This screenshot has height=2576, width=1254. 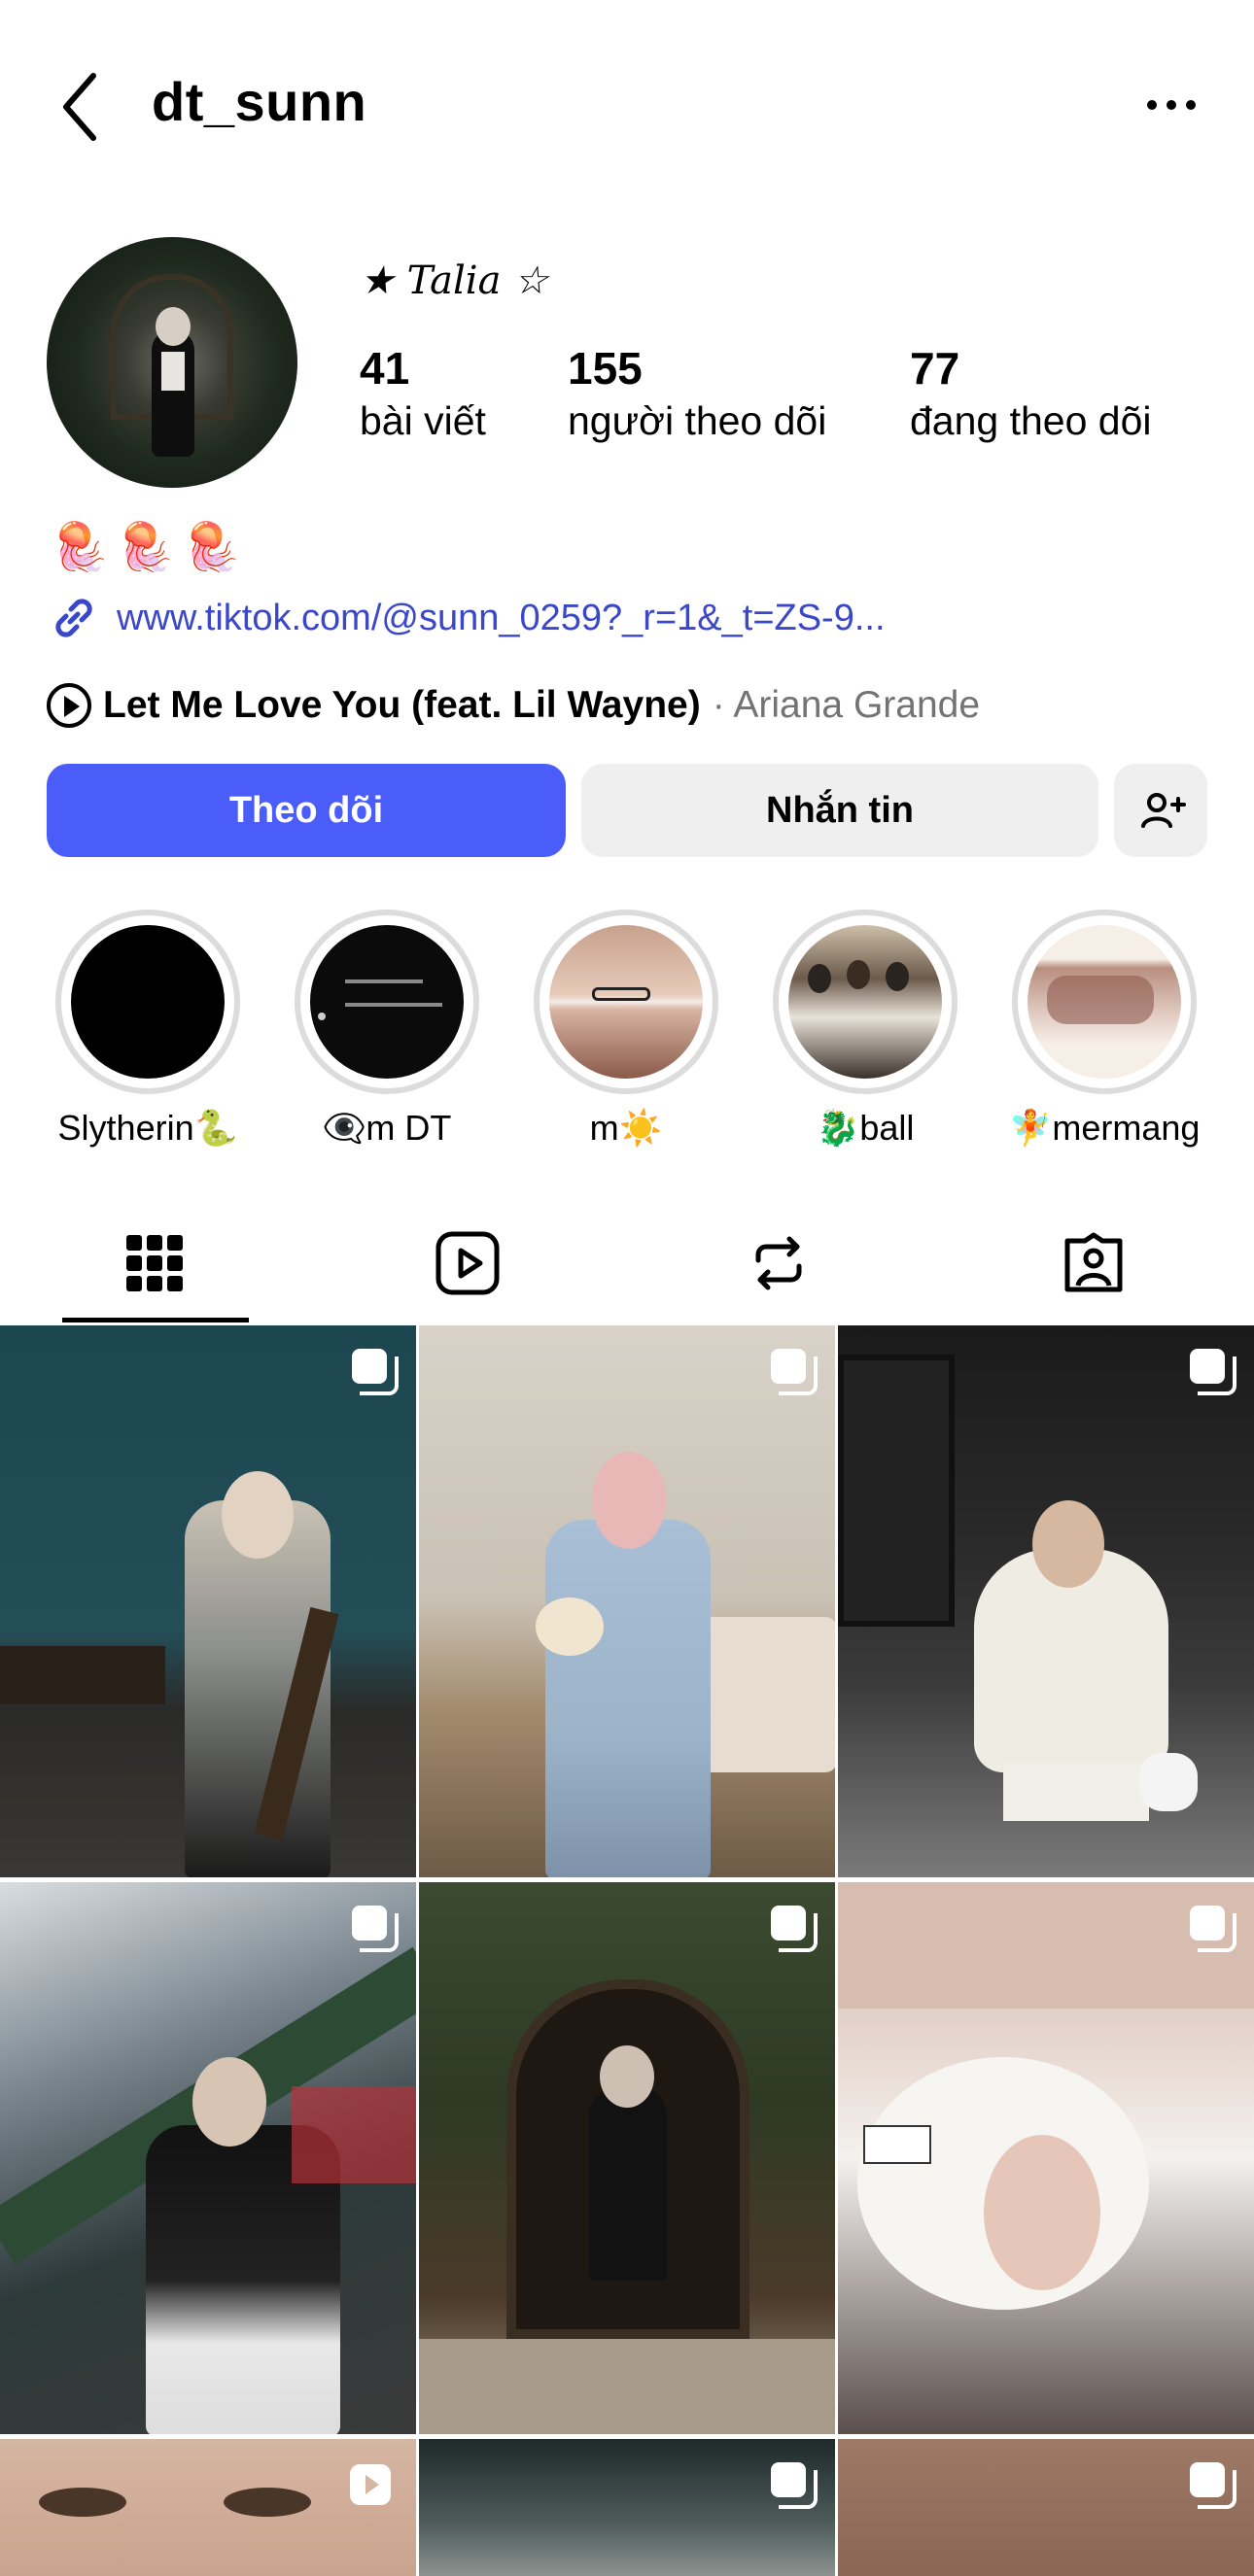 I want to click on repost-icon, so click(x=778, y=1263).